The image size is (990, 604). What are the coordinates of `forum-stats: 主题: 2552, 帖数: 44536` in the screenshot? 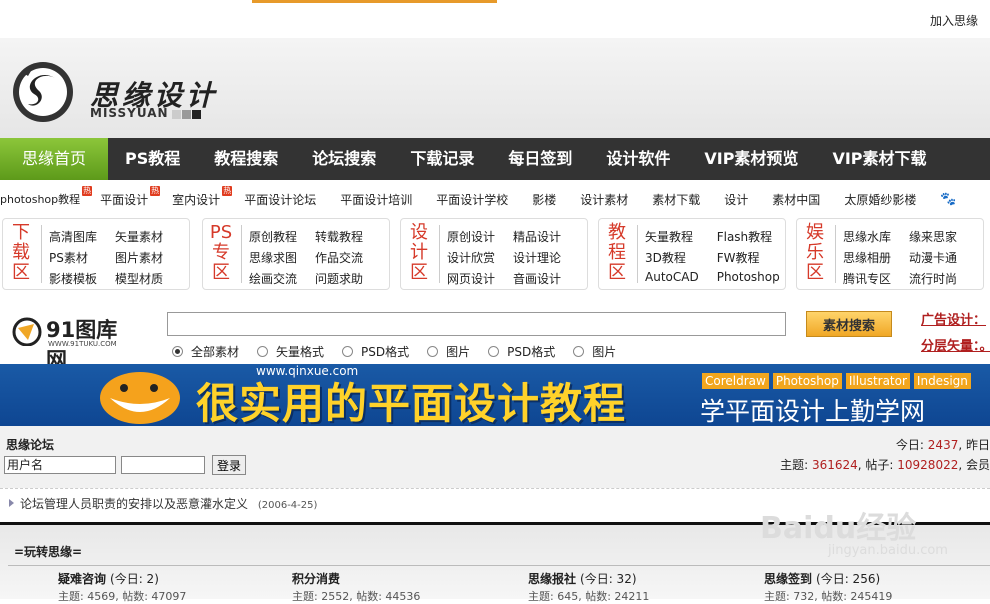 It's located at (356, 596).